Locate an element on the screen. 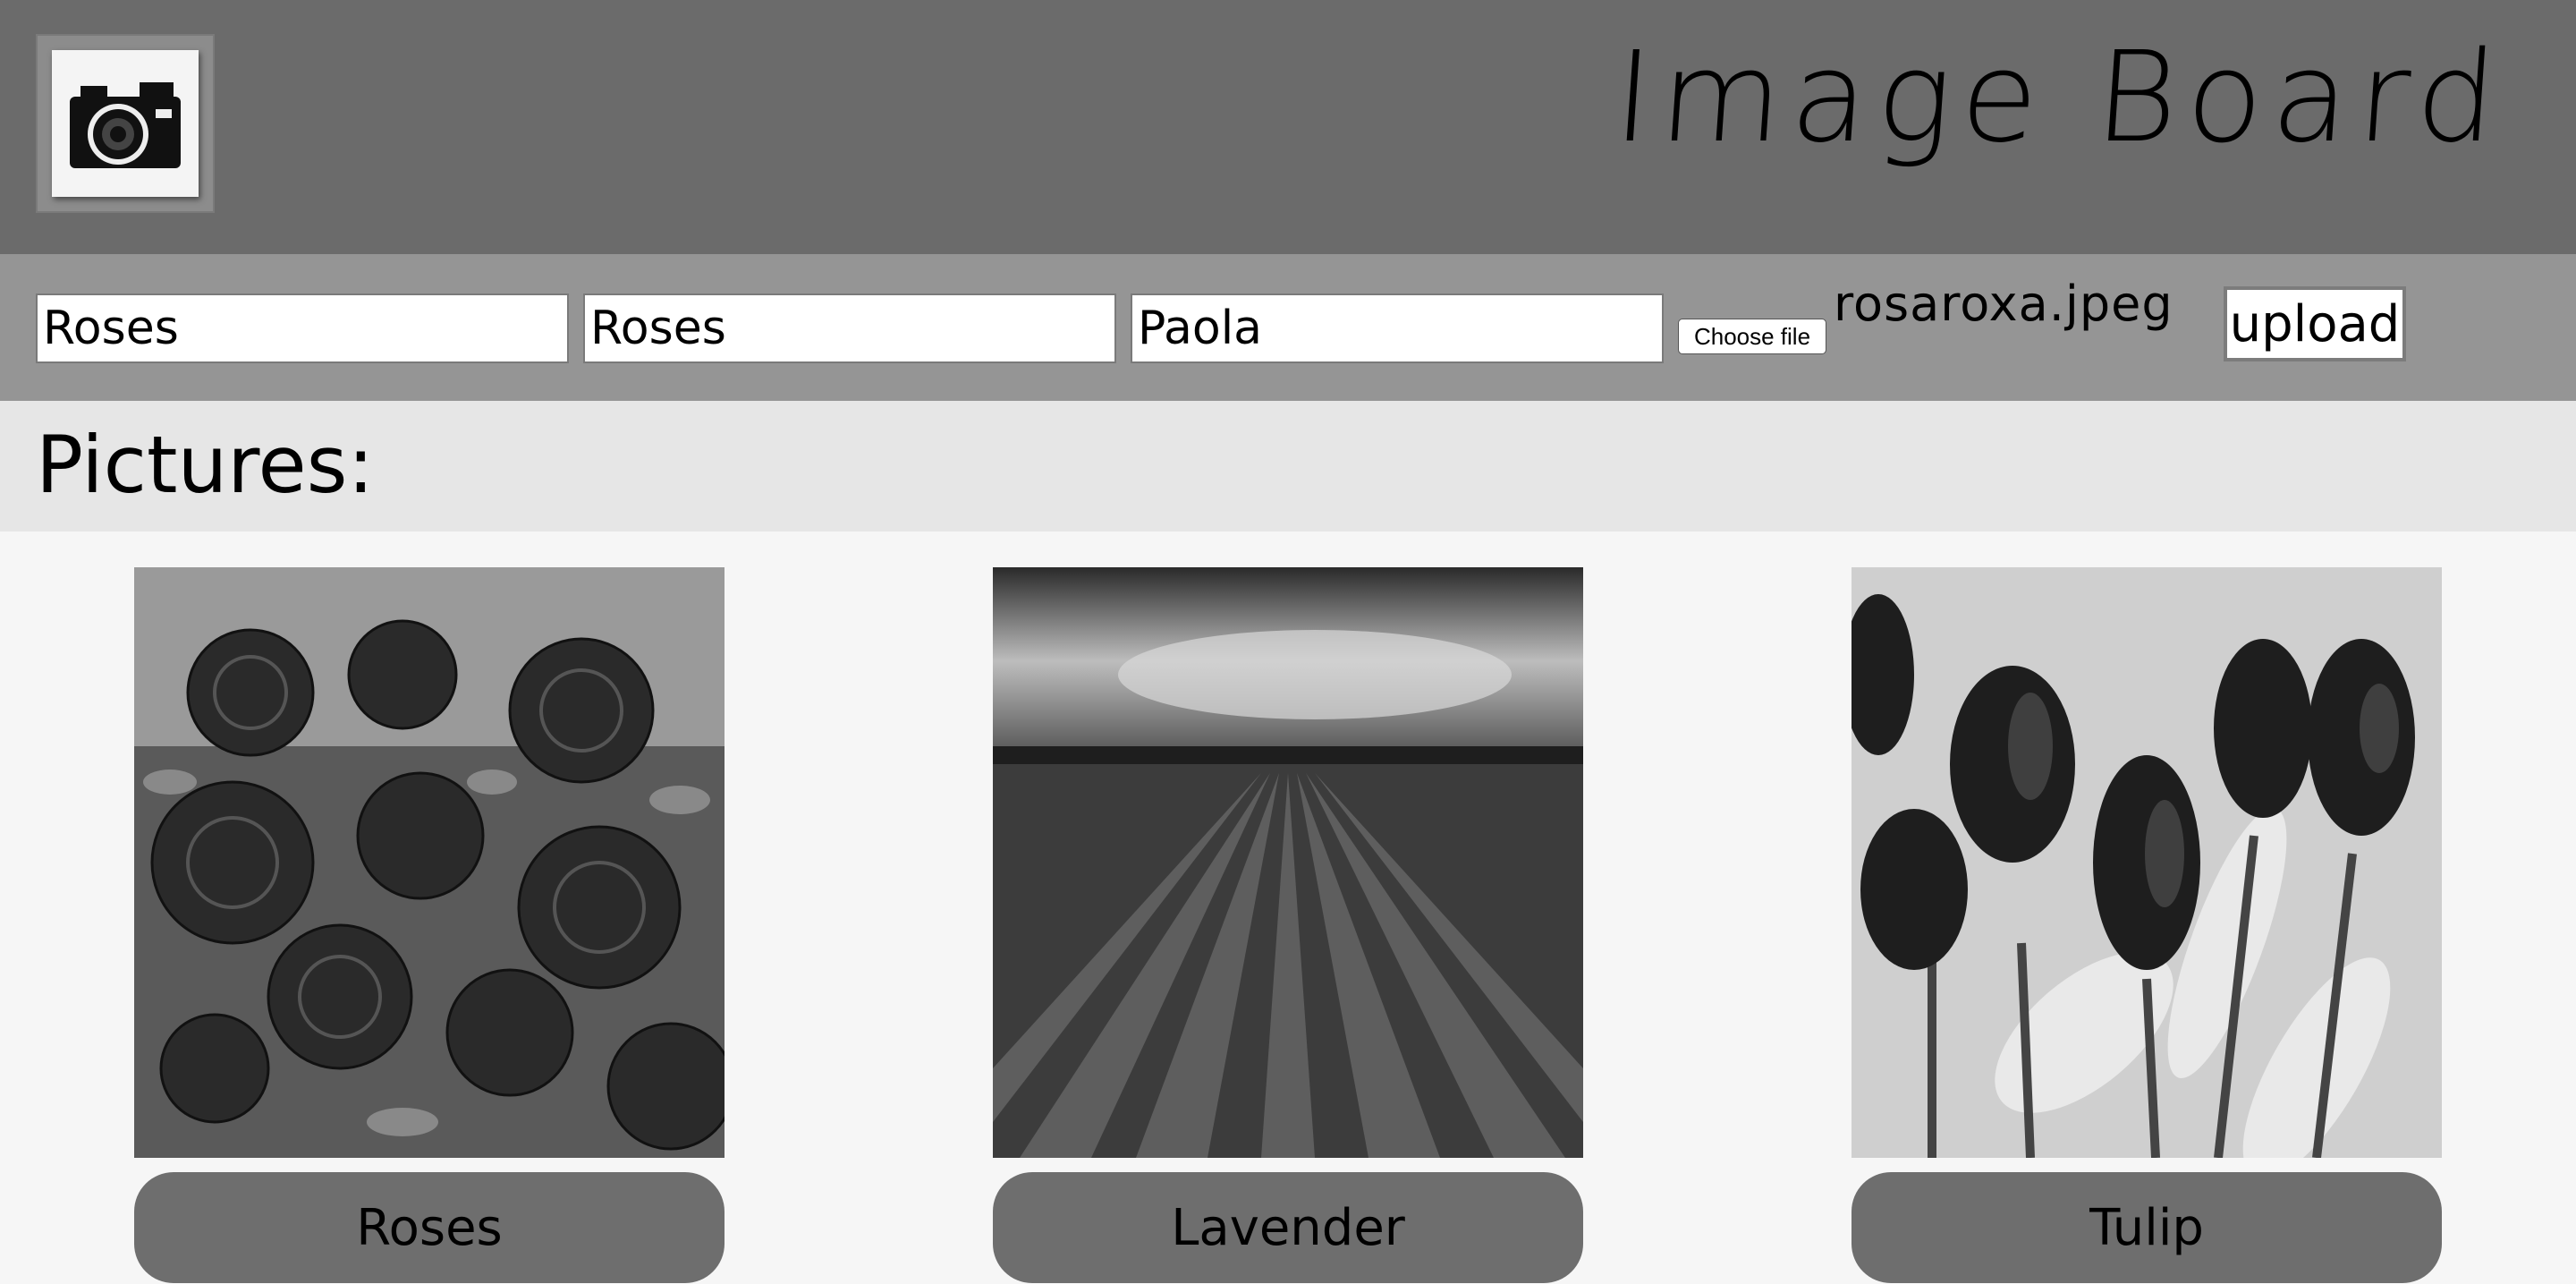  upload-form: Choose file rosaroxa.jpeg upload is located at coordinates (1288, 327).